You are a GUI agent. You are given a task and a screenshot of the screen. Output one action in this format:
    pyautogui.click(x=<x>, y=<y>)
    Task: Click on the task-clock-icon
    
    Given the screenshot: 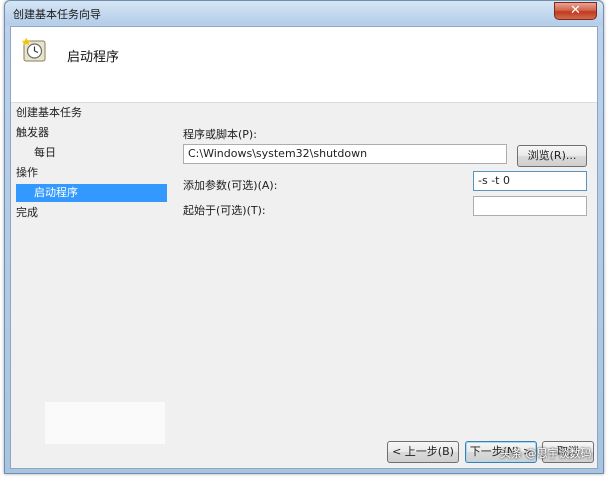 What is the action you would take?
    pyautogui.click(x=33, y=49)
    